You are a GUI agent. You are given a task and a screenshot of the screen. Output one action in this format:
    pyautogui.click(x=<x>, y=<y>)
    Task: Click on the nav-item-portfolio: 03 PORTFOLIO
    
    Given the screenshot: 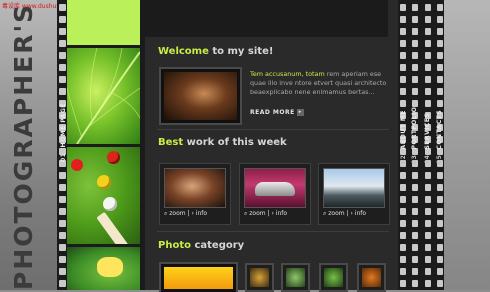 What is the action you would take?
    pyautogui.click(x=414, y=135)
    